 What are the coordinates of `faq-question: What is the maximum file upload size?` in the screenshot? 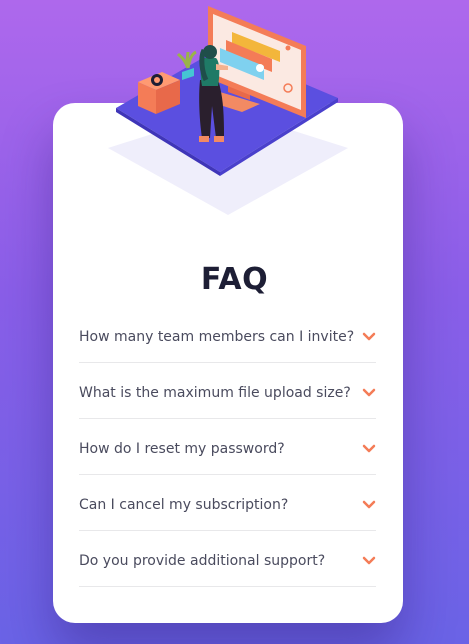 It's located at (215, 392).